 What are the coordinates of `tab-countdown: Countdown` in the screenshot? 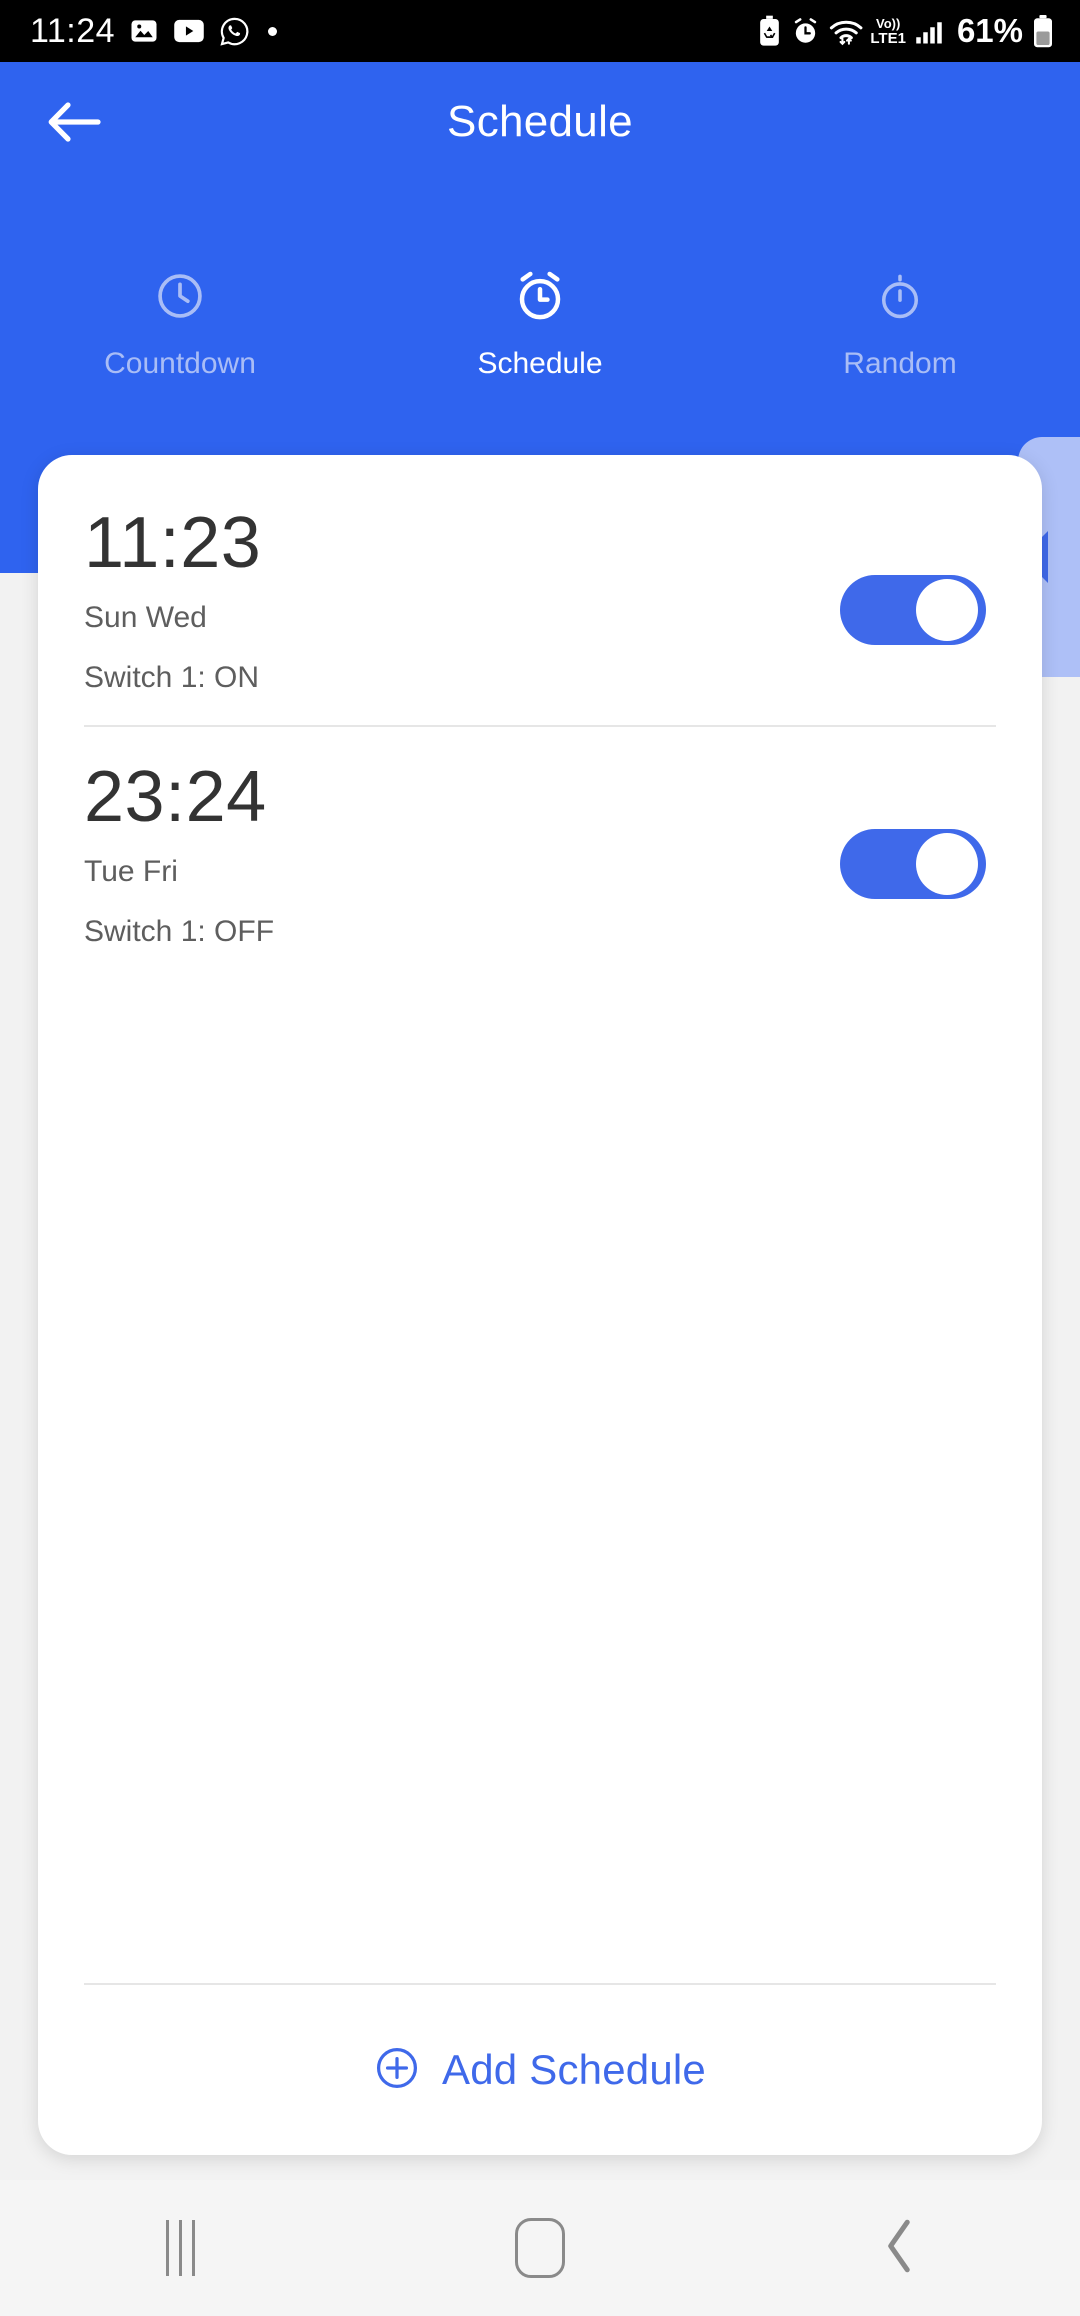 It's located at (180, 323).